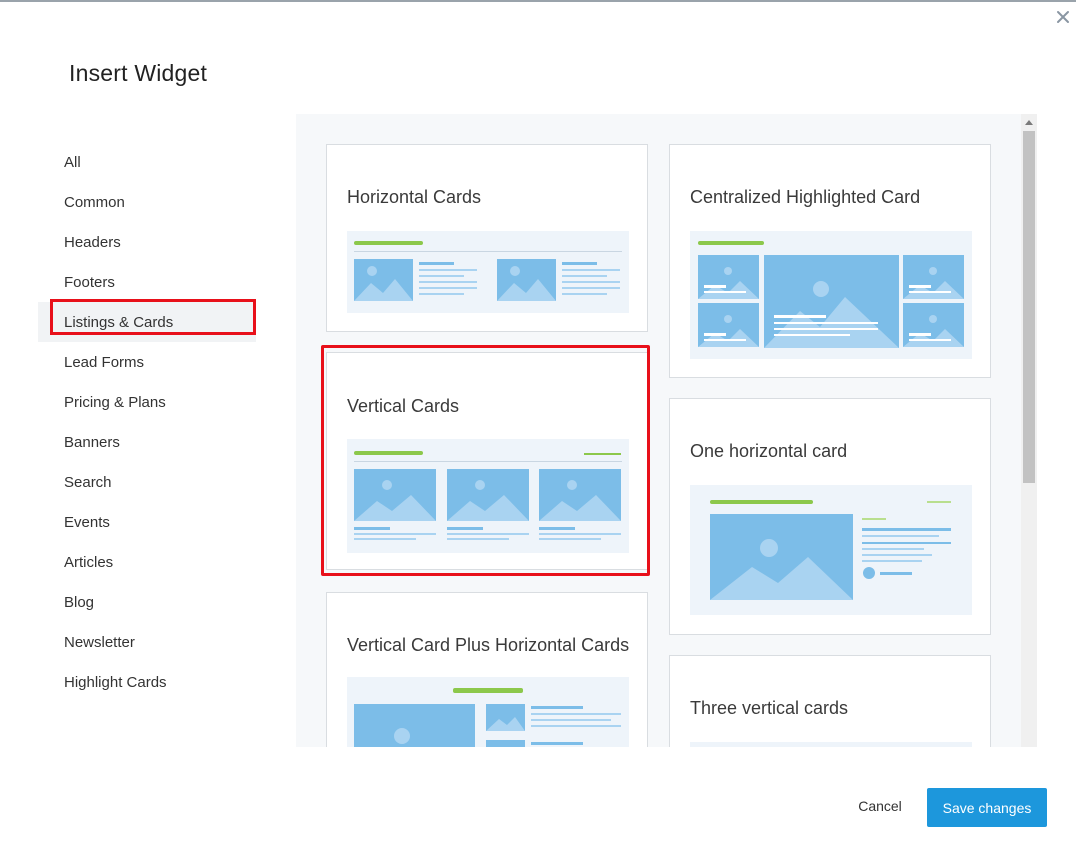  Describe the element at coordinates (147, 362) in the screenshot. I see `sidebar-item-lead-forms: Lead Forms` at that location.